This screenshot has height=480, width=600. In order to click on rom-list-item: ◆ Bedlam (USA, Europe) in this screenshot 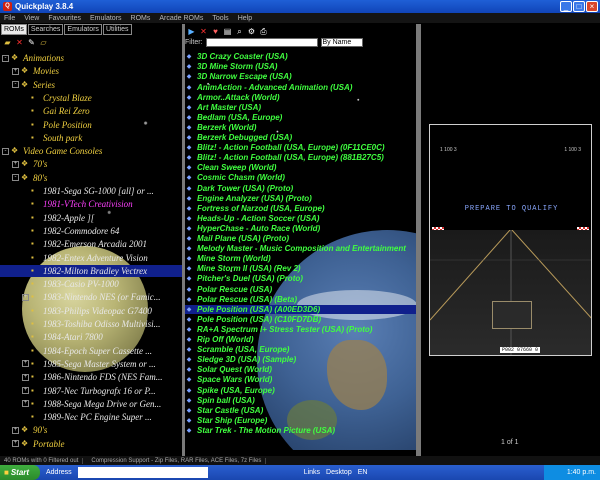, I will do `click(300, 118)`.